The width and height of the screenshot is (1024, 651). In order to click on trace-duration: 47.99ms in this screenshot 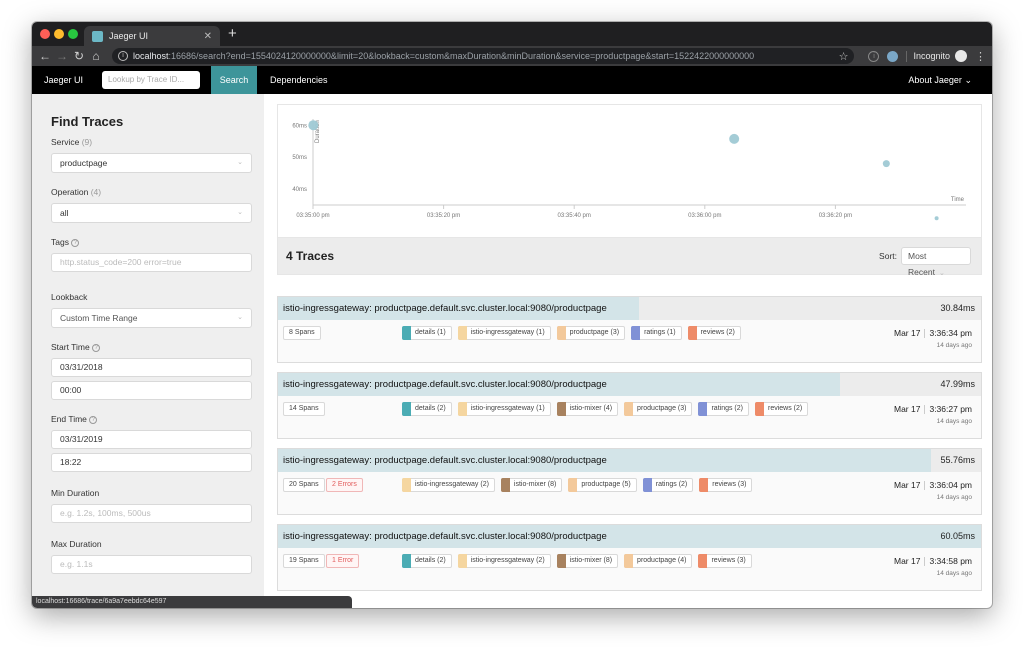, I will do `click(957, 384)`.